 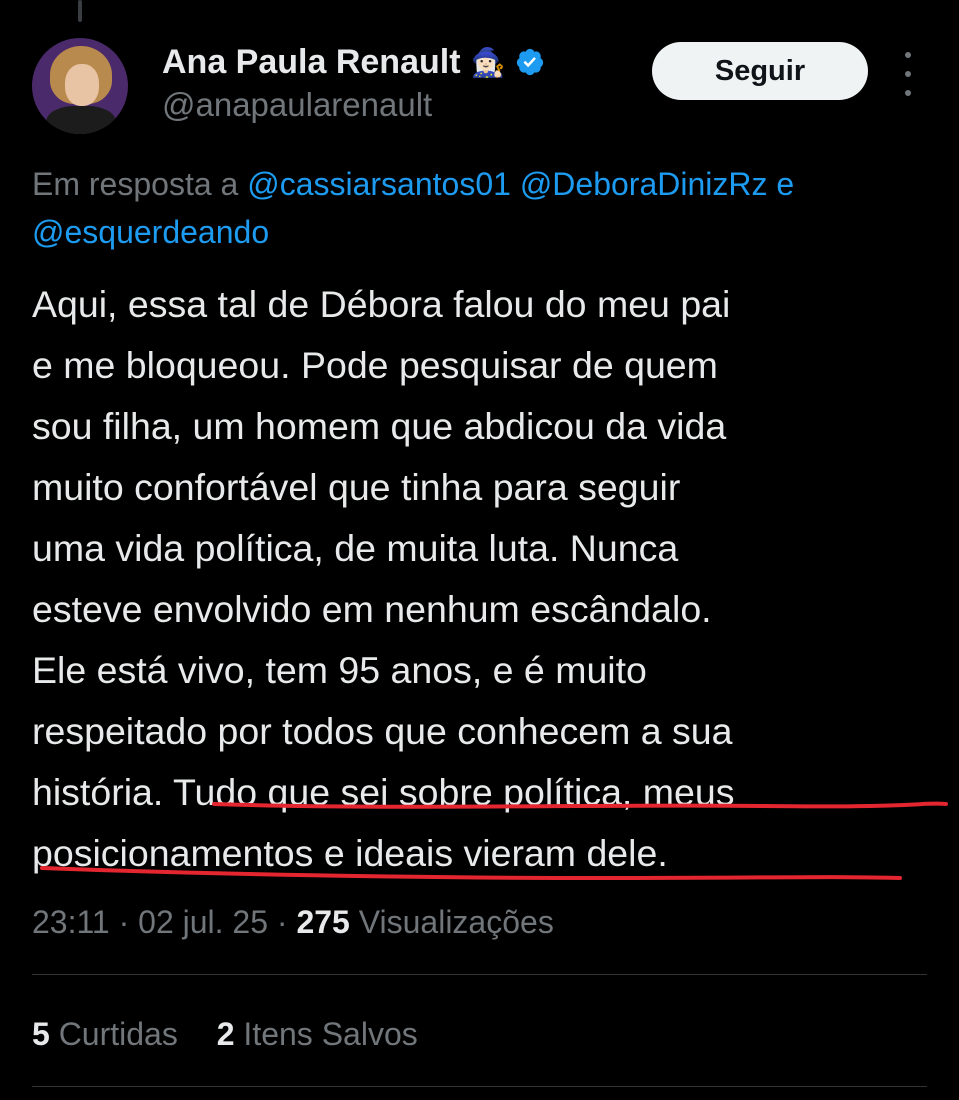 I want to click on tweet-line: Ele está vivo, tem 95 anos, e é muito, so click(x=339, y=670).